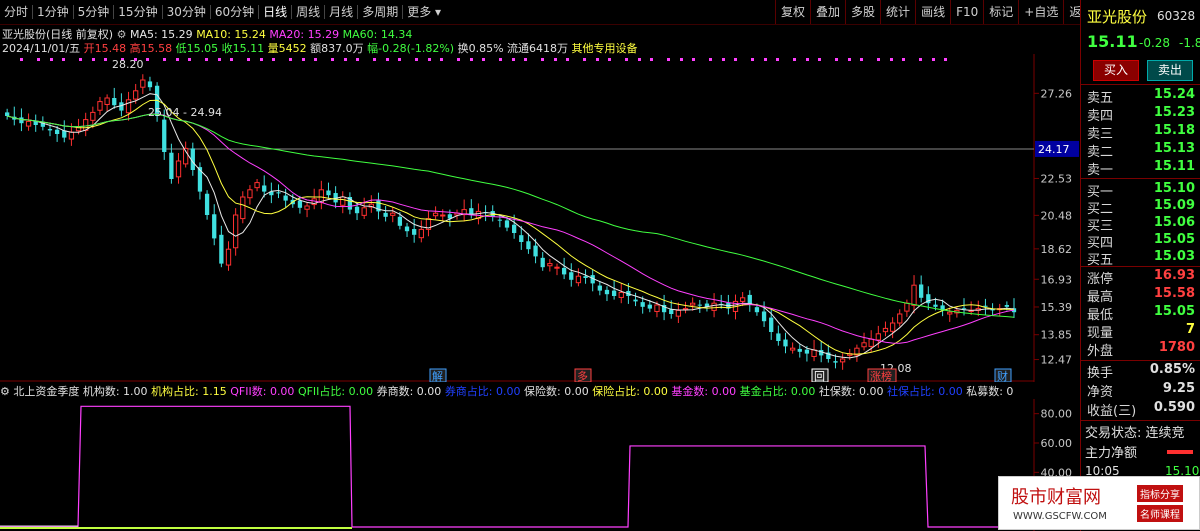  Describe the element at coordinates (1057, 307) in the screenshot. I see `axis-tick-label: 15.39` at that location.